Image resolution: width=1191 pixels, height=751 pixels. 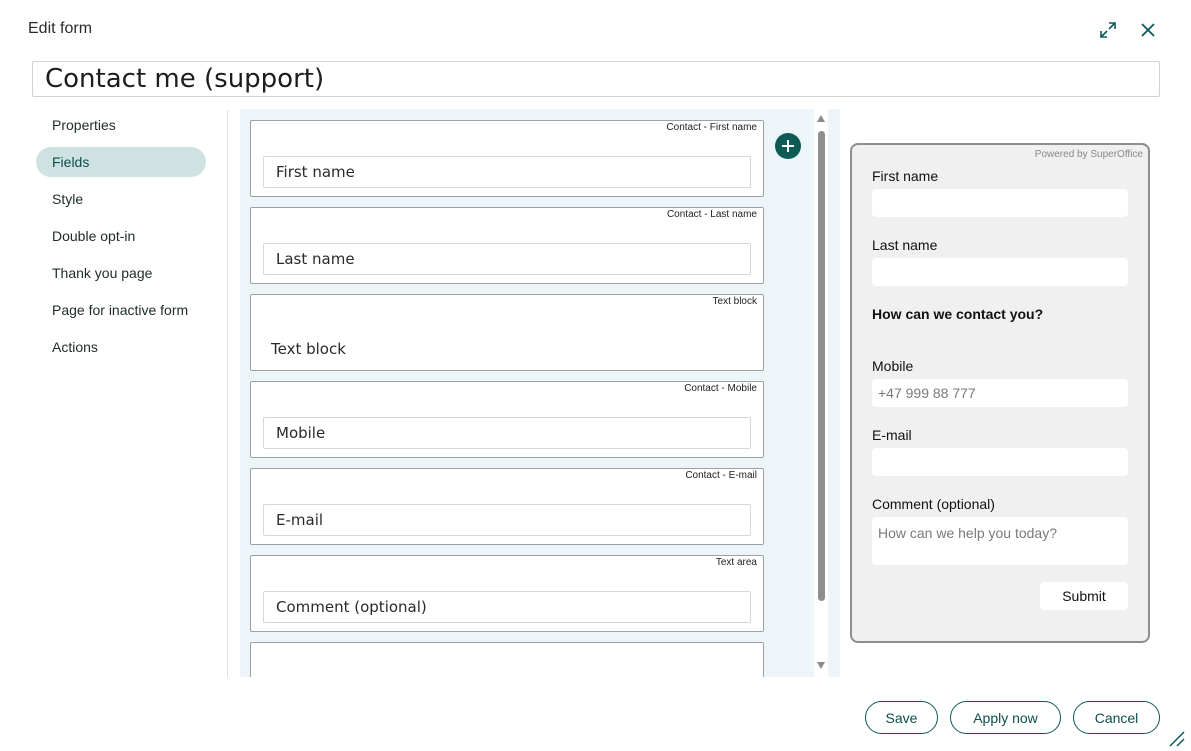 I want to click on nav-item-fields: Fields, so click(x=121, y=162).